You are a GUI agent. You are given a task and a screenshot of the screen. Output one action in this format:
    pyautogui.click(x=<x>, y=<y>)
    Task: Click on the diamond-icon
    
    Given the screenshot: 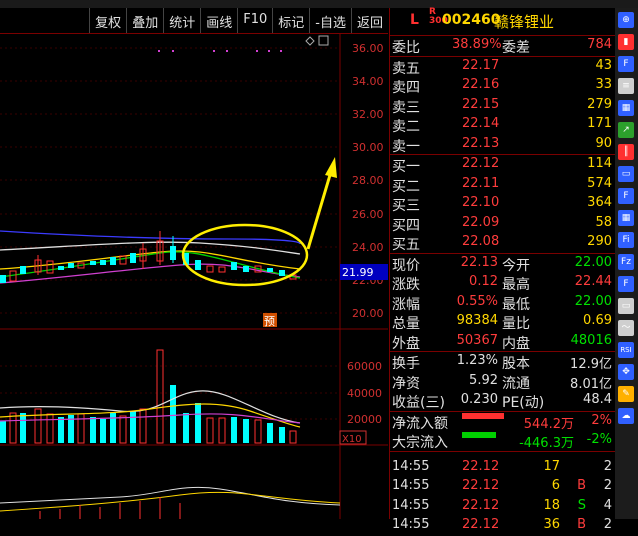 What is the action you would take?
    pyautogui.click(x=310, y=41)
    